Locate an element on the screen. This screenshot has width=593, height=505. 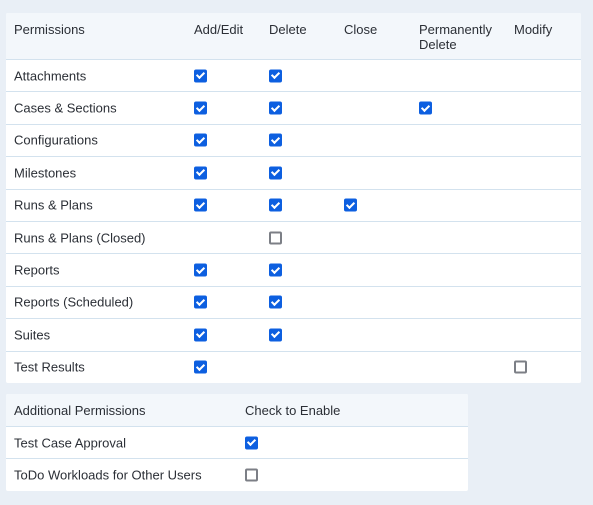
additional-permissions-header: Additional Permissions Check to Enable is located at coordinates (237, 410).